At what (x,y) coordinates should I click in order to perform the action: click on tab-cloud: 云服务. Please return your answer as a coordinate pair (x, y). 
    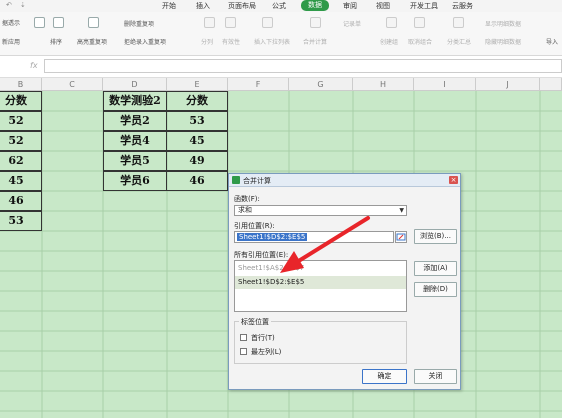
    Looking at the image, I should click on (462, 6).